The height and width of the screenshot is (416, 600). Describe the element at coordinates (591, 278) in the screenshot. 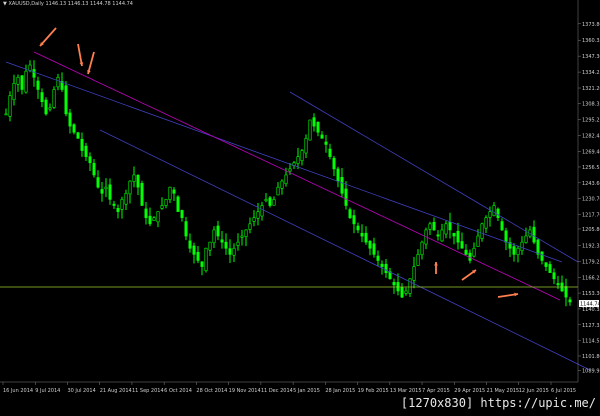

I see `y-tick-label: 1166.25` at that location.